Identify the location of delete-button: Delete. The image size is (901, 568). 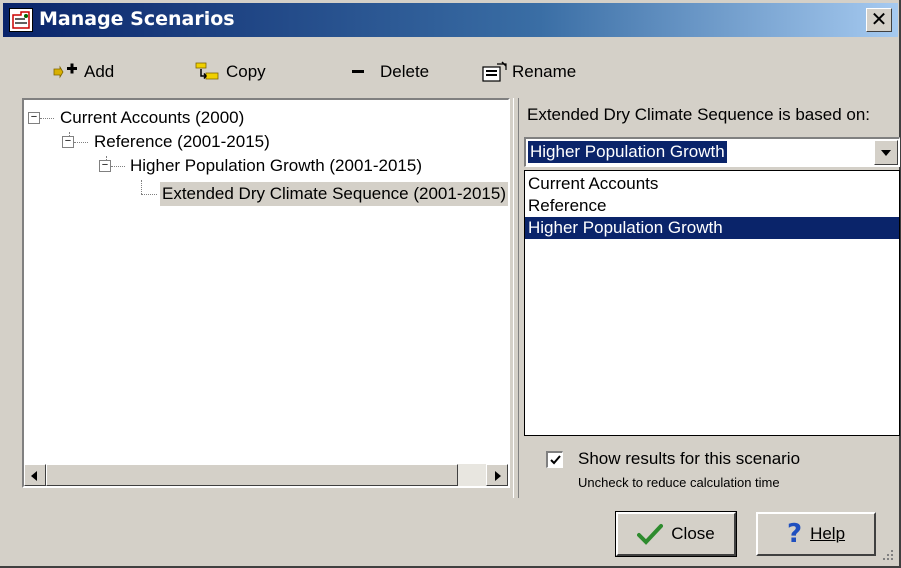
(388, 72).